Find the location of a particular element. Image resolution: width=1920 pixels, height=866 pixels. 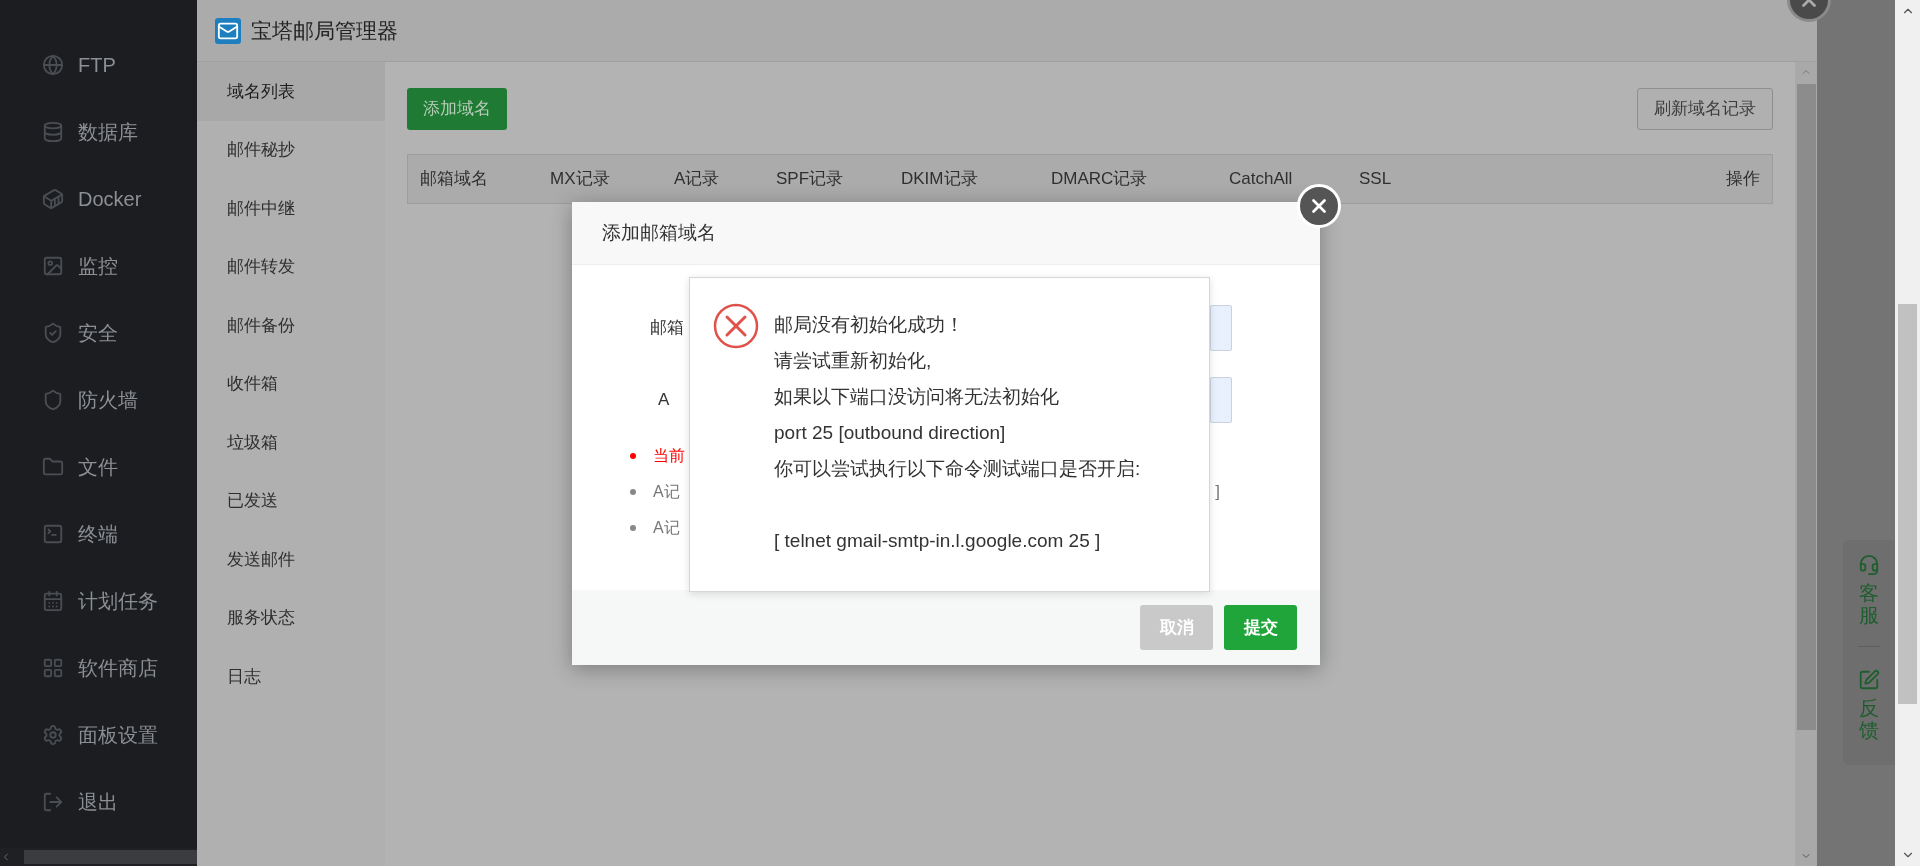

alert-text: 邮局没有初始化成功！ is located at coordinates (869, 325).